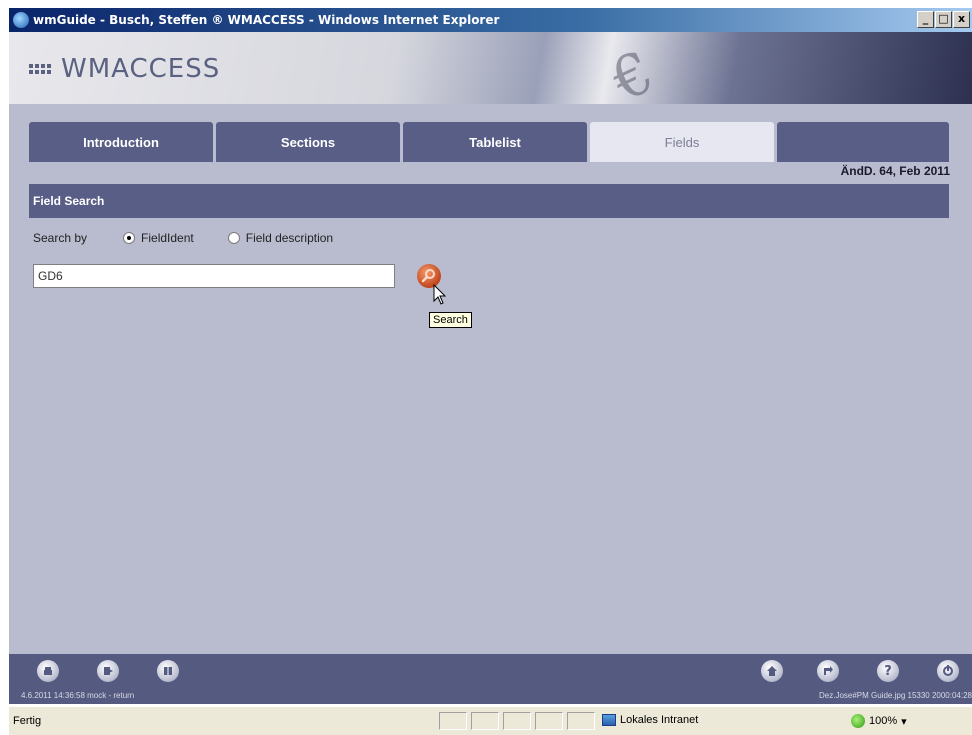 Image resolution: width=972 pixels, height=735 pixels. I want to click on export-button, so click(108, 671).